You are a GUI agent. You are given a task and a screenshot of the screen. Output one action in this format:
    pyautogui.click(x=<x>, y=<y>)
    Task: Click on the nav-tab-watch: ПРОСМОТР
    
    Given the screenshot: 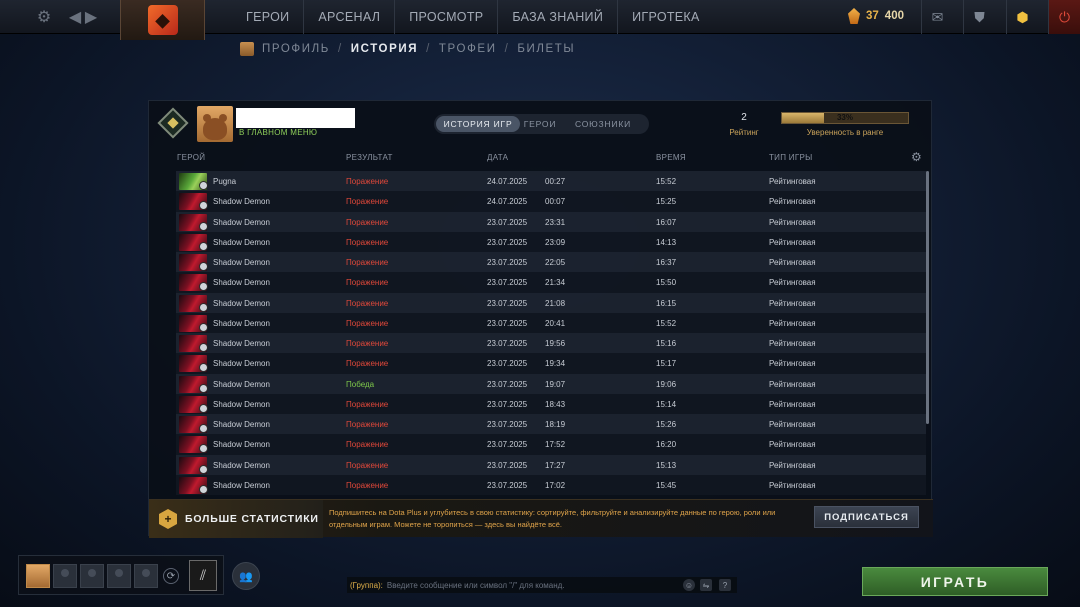 What is the action you would take?
    pyautogui.click(x=447, y=17)
    